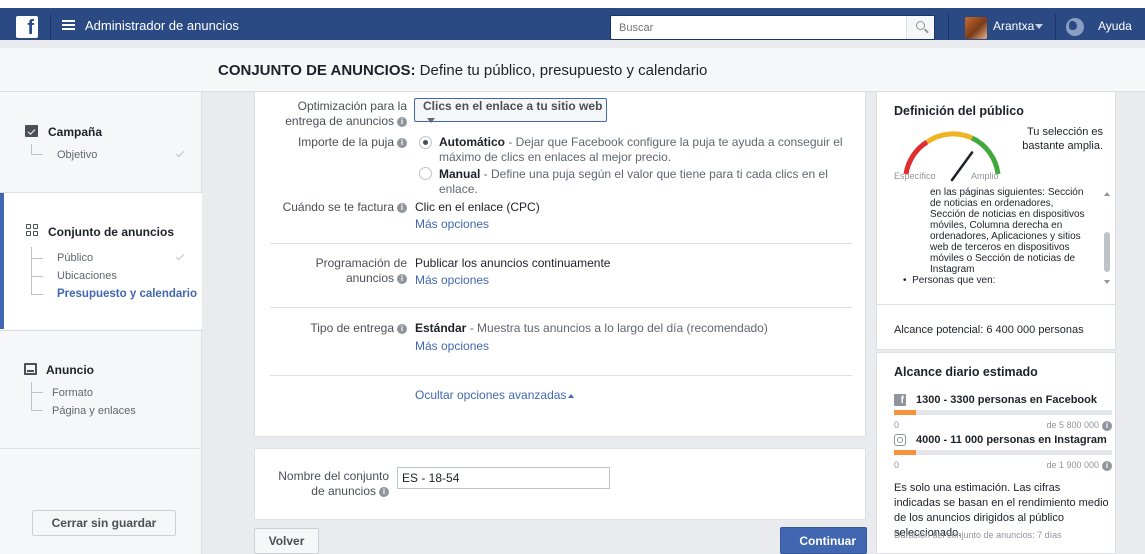  What do you see at coordinates (27, 27) in the screenshot?
I see `facebook-logo-icon: f` at bounding box center [27, 27].